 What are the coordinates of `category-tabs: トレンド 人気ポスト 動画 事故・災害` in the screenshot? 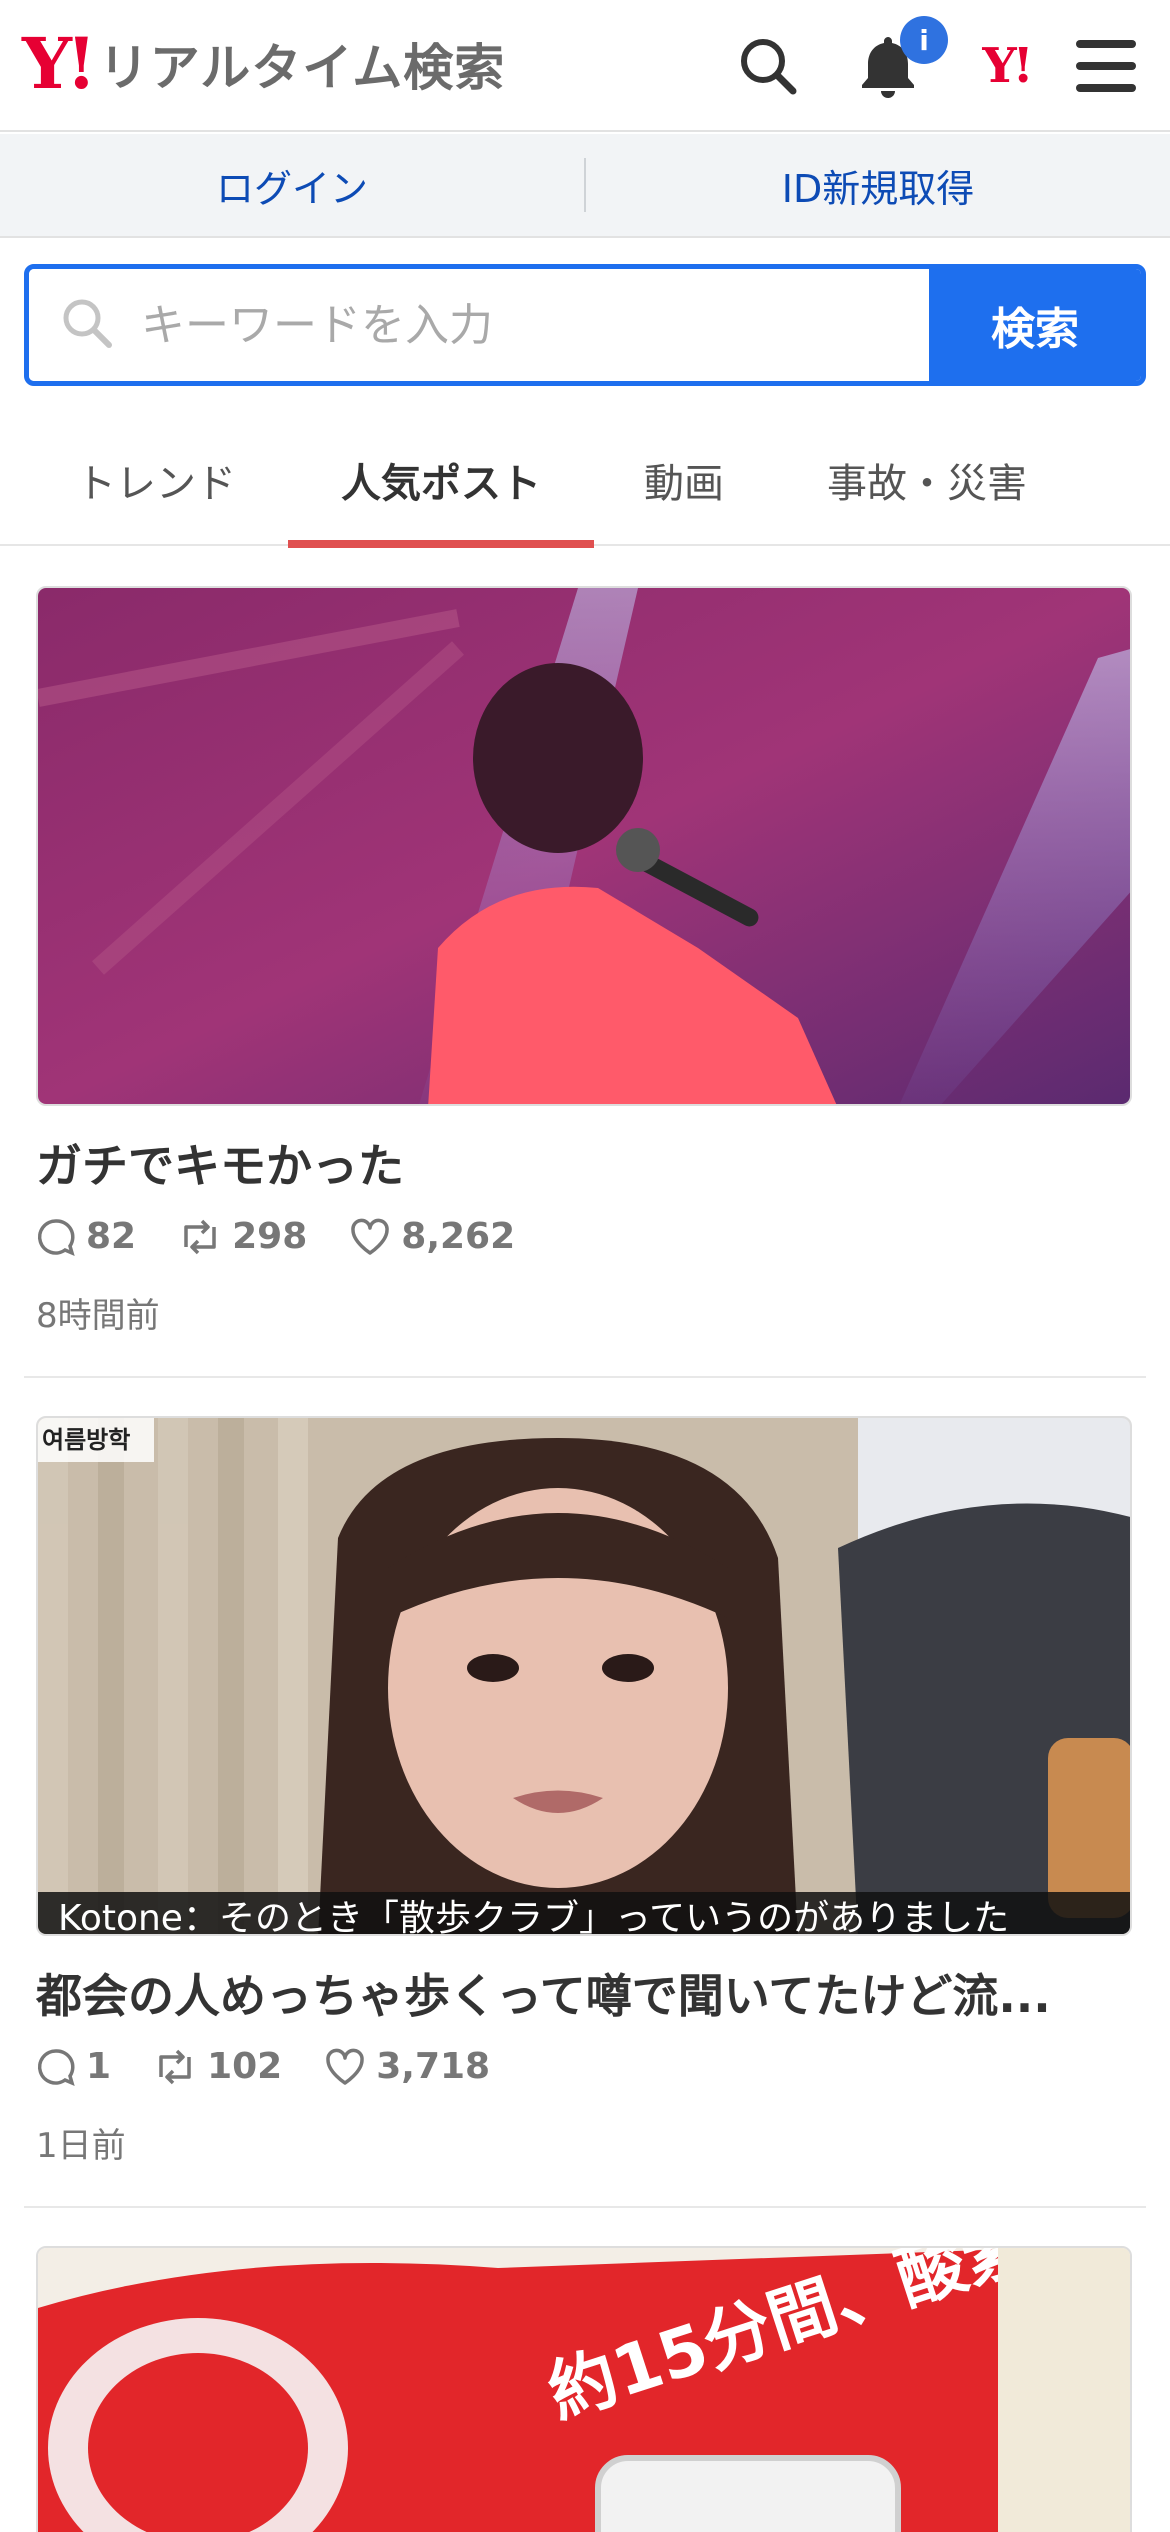 It's located at (585, 481).